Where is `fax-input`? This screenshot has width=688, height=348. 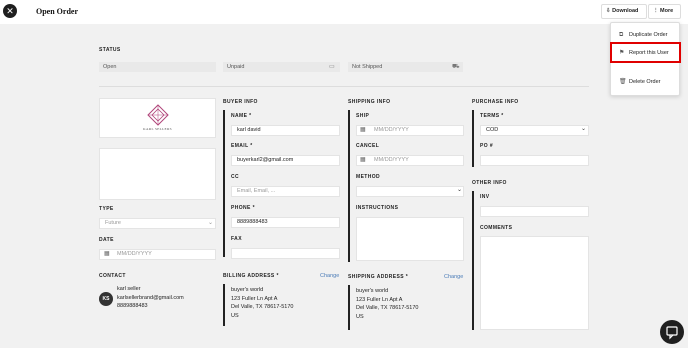 fax-input is located at coordinates (285, 253).